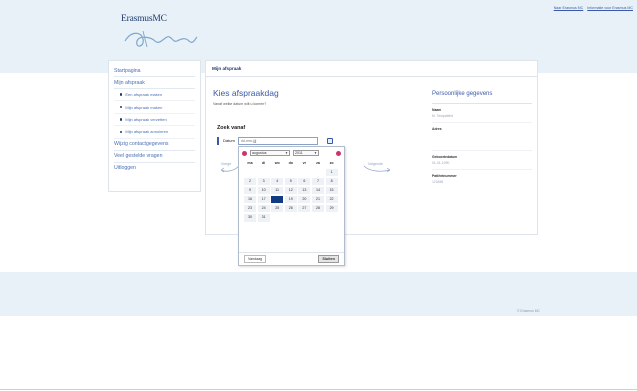  What do you see at coordinates (154, 145) in the screenshot?
I see `sidebar-item-contactgegevens: Wijzig contactgegevens` at bounding box center [154, 145].